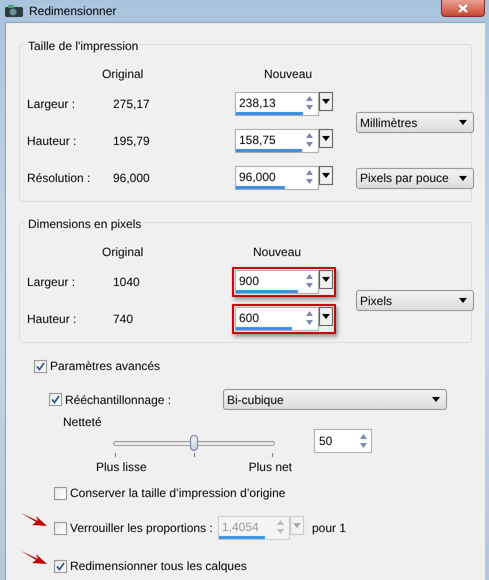 The height and width of the screenshot is (580, 489). I want to click on slider-max-label: Plus net, so click(270, 467).